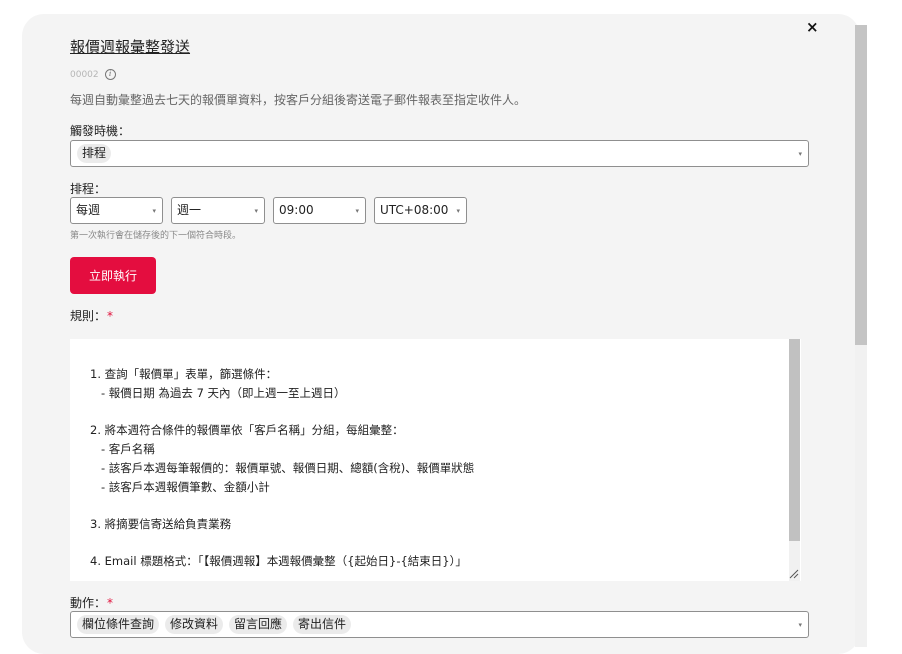 This screenshot has height=654, width=902. What do you see at coordinates (189, 210) in the screenshot?
I see `weekday-value: 週一` at bounding box center [189, 210].